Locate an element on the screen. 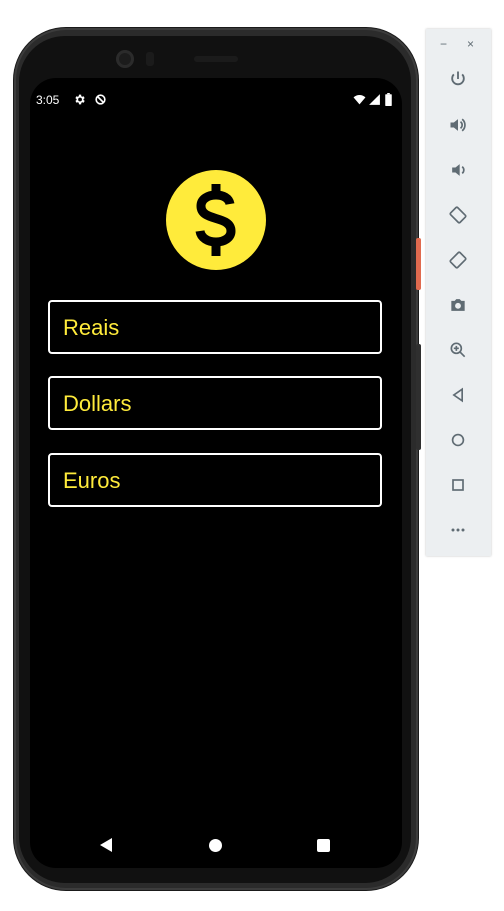 The image size is (504, 911). overview-icon is located at coordinates (458, 485).